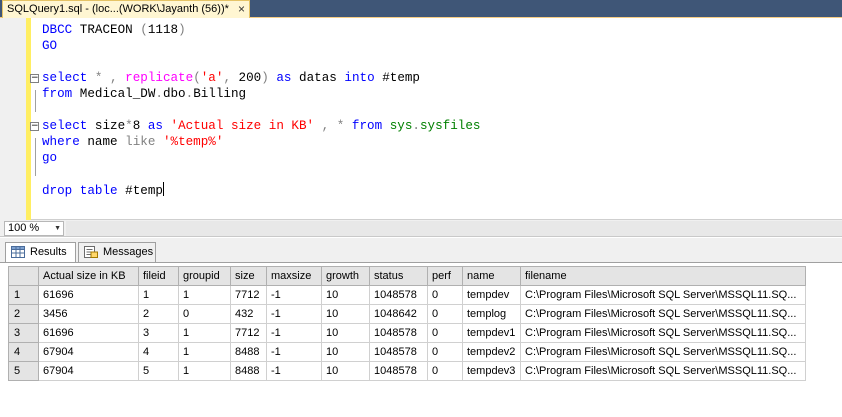  What do you see at coordinates (61, 94) in the screenshot?
I see `code-token: from` at bounding box center [61, 94].